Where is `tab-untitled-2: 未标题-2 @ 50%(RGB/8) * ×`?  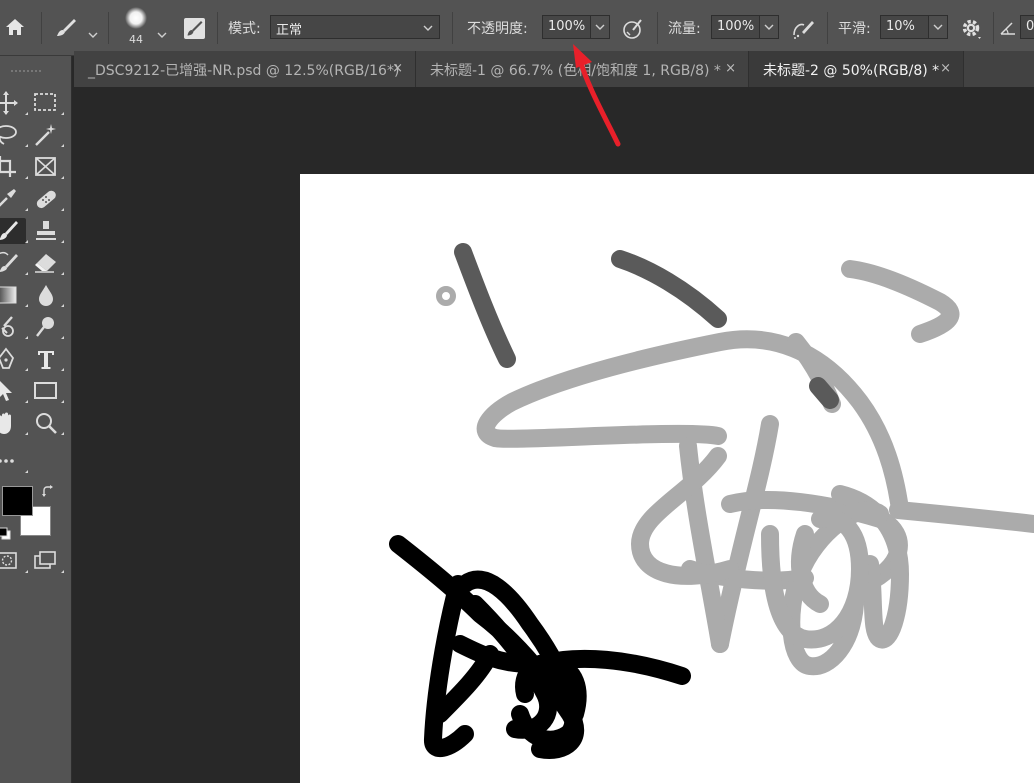 tab-untitled-2: 未标题-2 @ 50%(RGB/8) * × is located at coordinates (856, 69).